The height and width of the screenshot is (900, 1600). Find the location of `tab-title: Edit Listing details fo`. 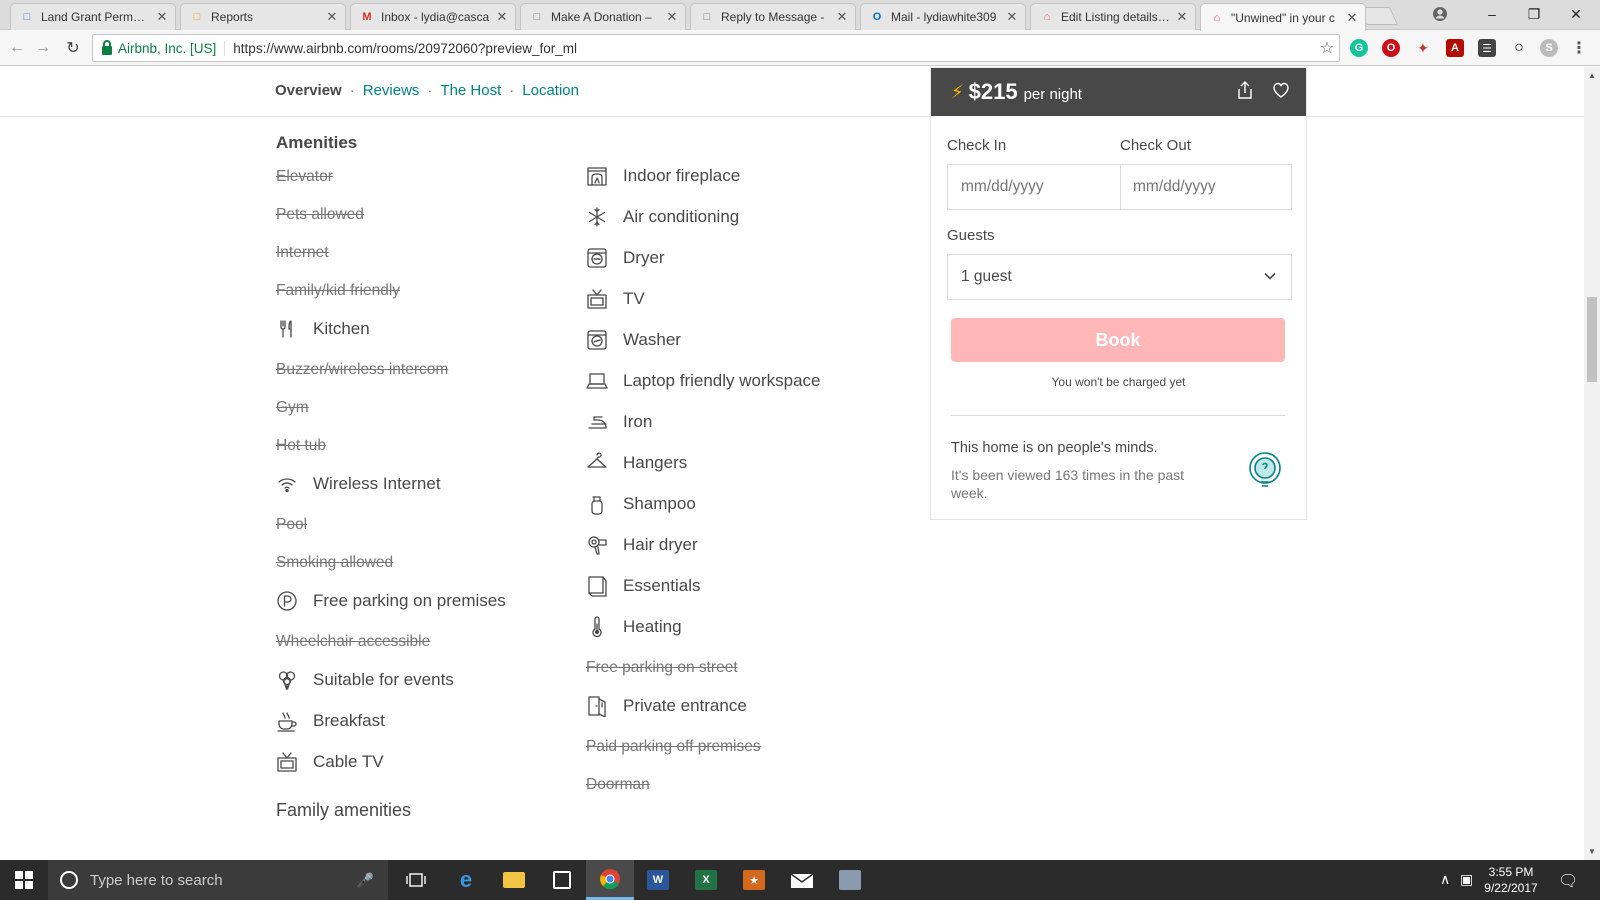

tab-title: Edit Listing details fo is located at coordinates (1116, 17).